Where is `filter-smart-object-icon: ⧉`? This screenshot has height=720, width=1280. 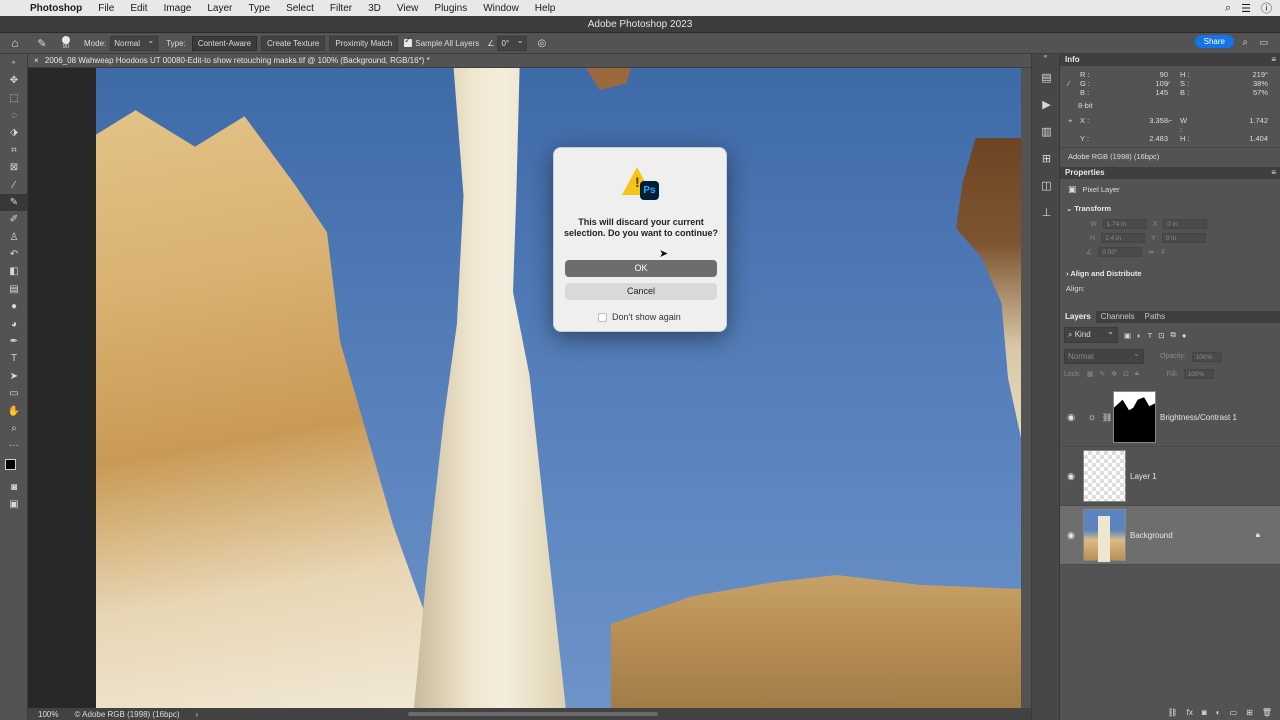 filter-smart-object-icon: ⧉ is located at coordinates (1173, 335).